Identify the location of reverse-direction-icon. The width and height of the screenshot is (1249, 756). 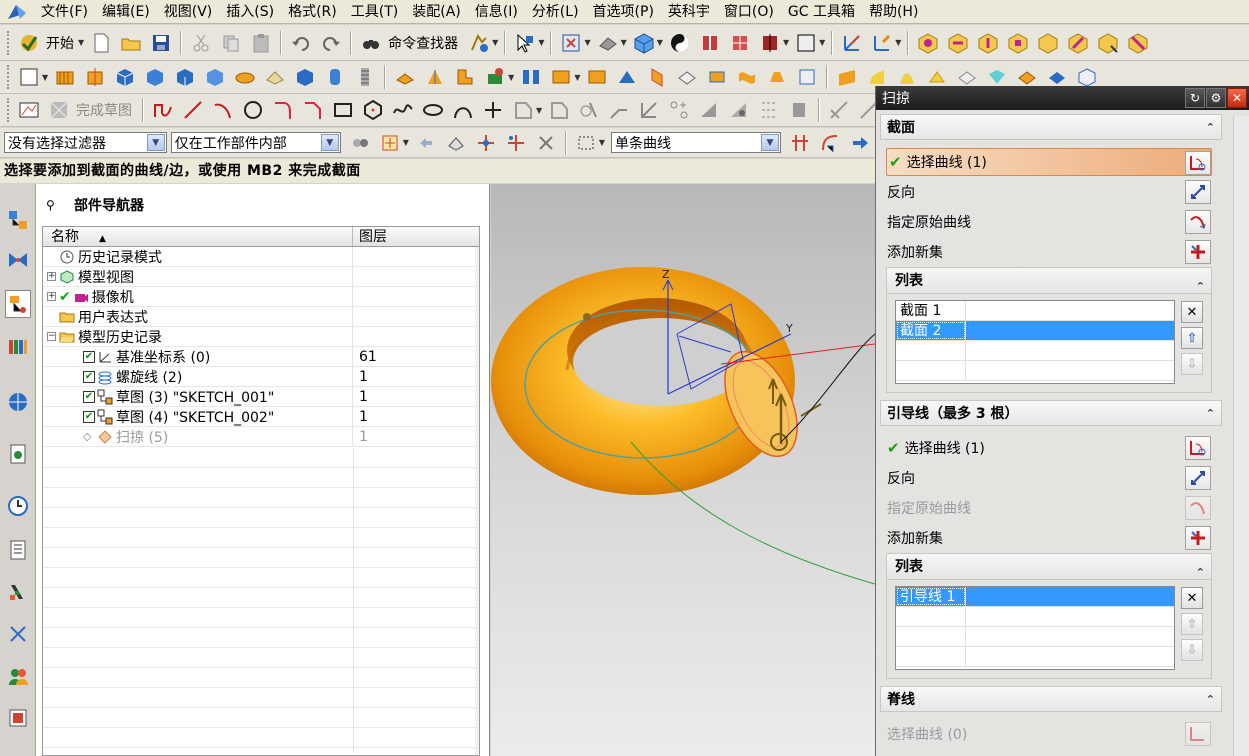
(1198, 192).